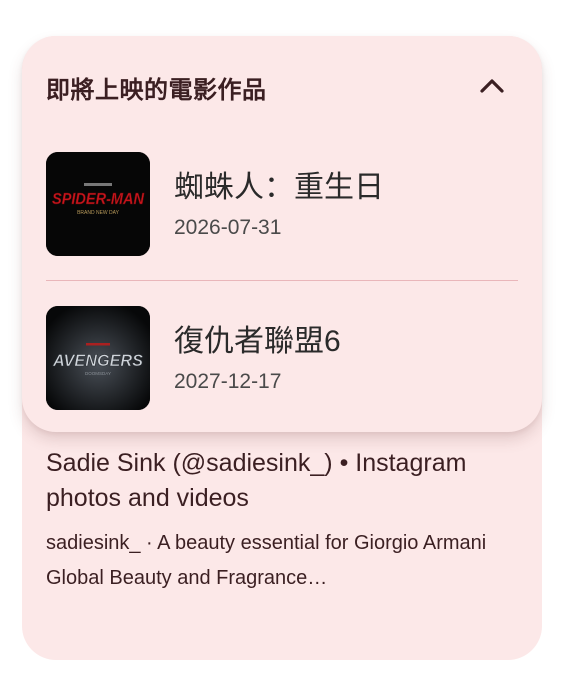  I want to click on spider-man-poster-icon: SPIDER-MAN BRAND NEW DAY, so click(98, 204).